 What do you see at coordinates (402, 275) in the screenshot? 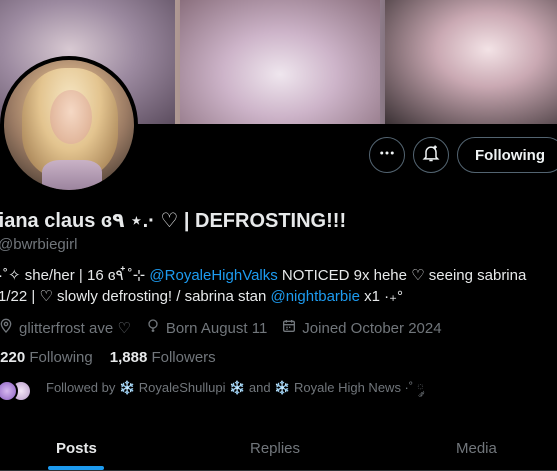
I see `bio-text: NOTICED 9x hehe ♡ seeing sabrina` at bounding box center [402, 275].